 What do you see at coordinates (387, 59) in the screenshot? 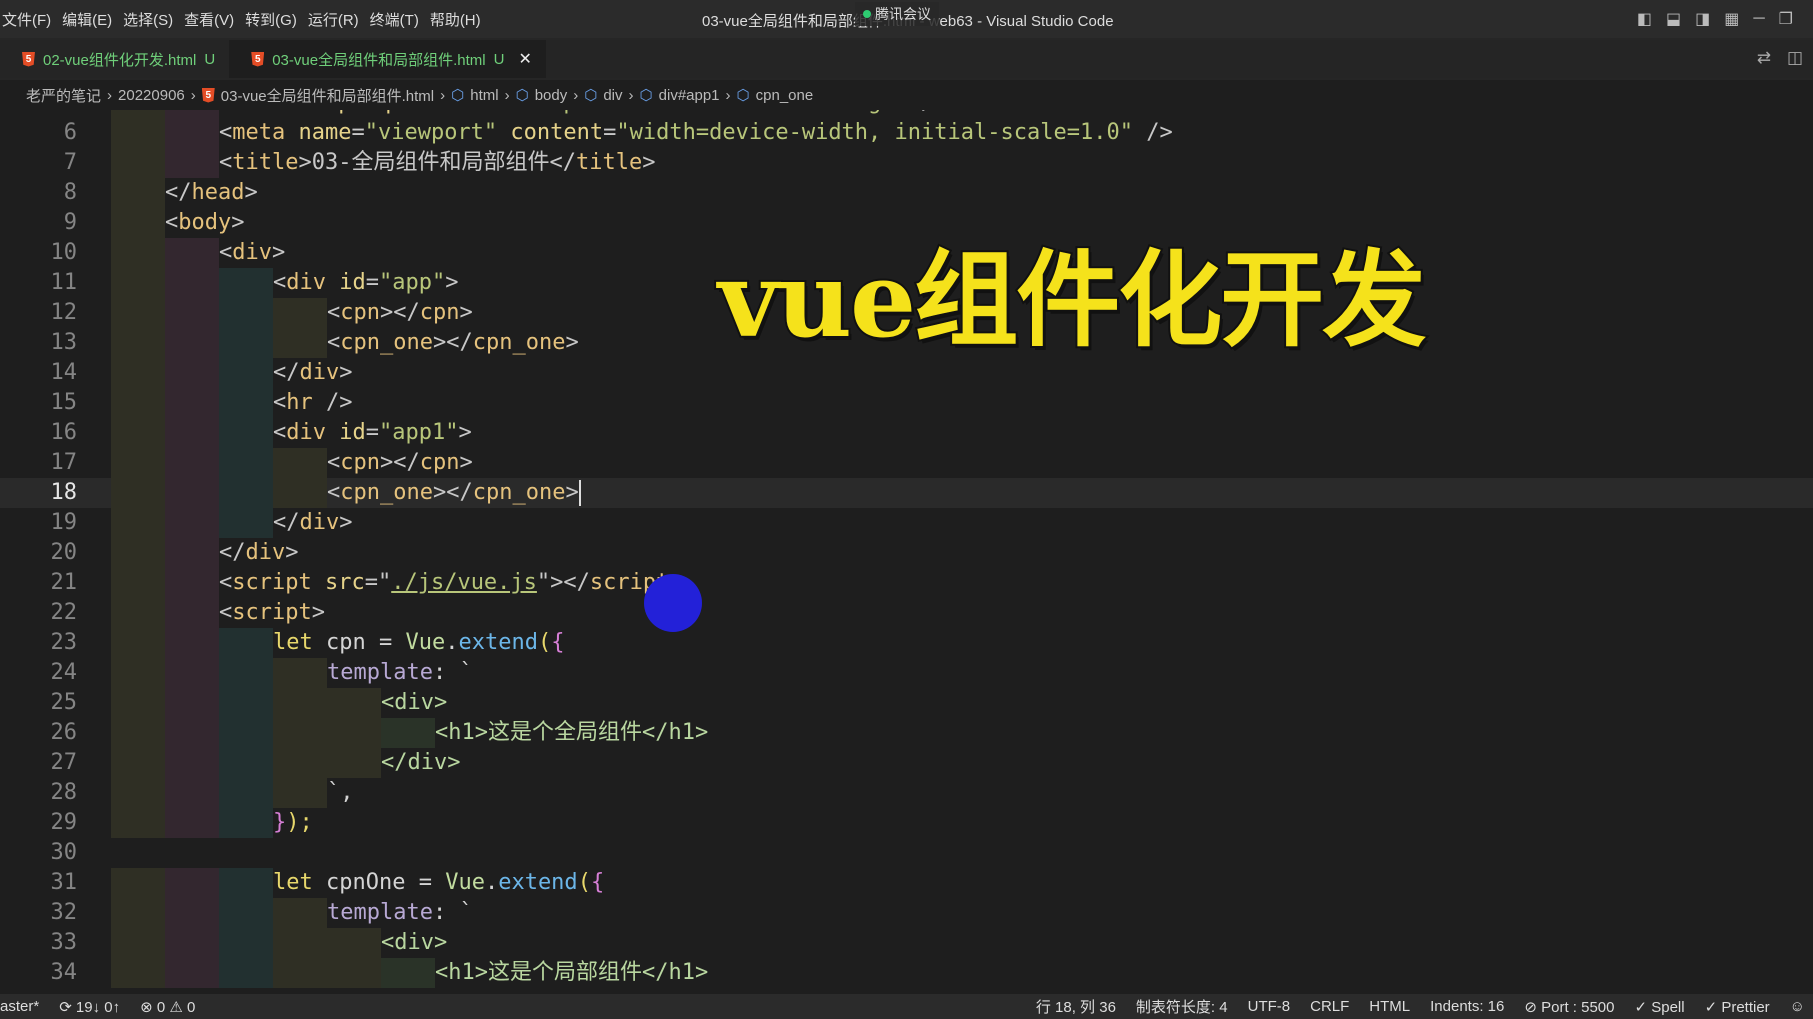
I see `tab-03-vue: 5 03-vue全局组件和局部组件.html U ✕` at bounding box center [387, 59].